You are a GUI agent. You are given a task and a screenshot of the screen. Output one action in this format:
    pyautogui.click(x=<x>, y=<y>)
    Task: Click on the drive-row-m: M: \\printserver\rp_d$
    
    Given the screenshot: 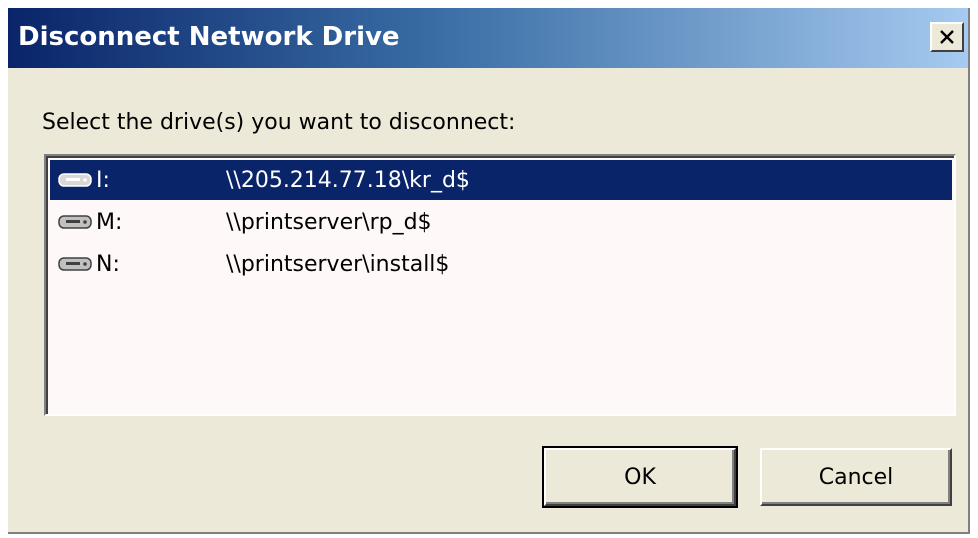 What is the action you would take?
    pyautogui.click(x=501, y=222)
    